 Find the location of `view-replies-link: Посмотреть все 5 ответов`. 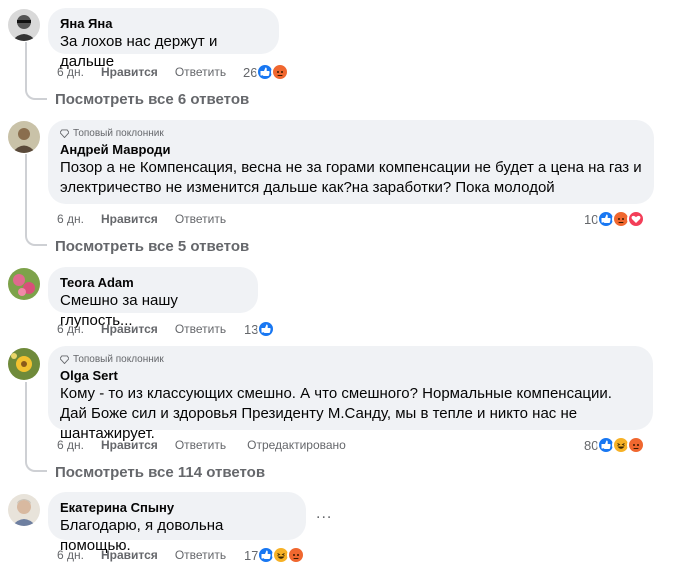

view-replies-link: Посмотреть все 5 ответов is located at coordinates (152, 246).